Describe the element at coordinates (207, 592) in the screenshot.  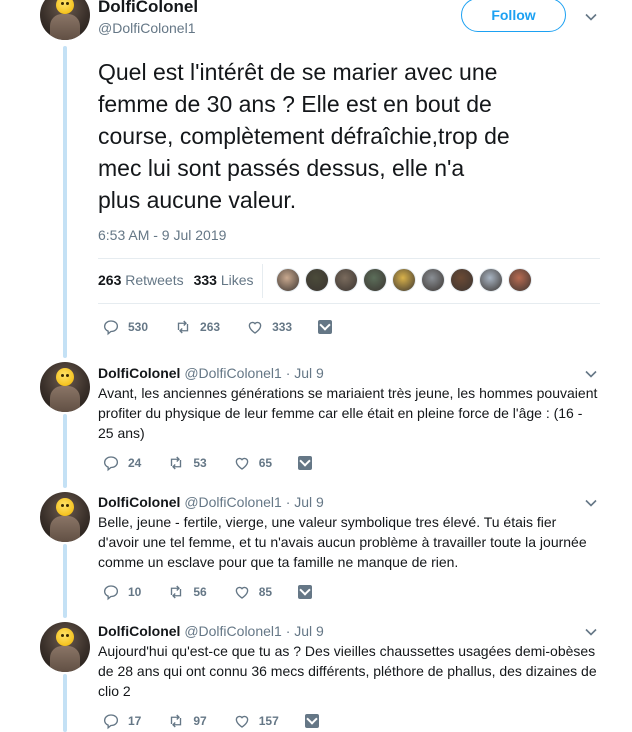
I see `tweet-actions: 10 56 85` at that location.